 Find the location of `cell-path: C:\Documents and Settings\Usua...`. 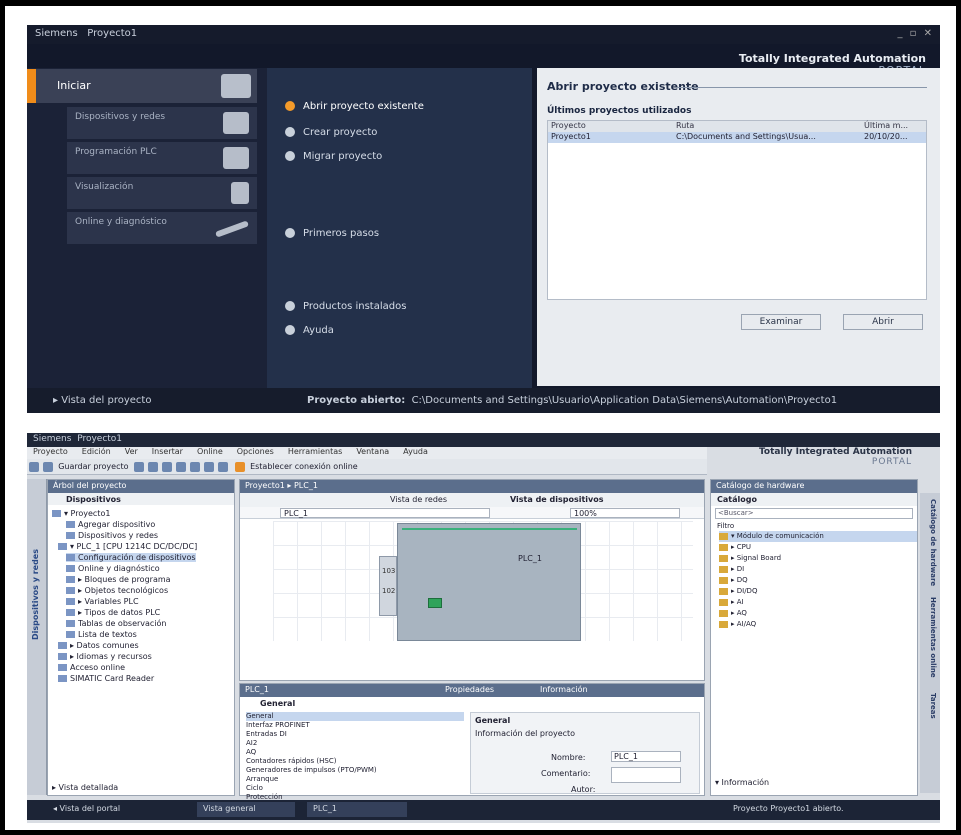

cell-path: C:\Documents and Settings\Usua... is located at coordinates (746, 136).